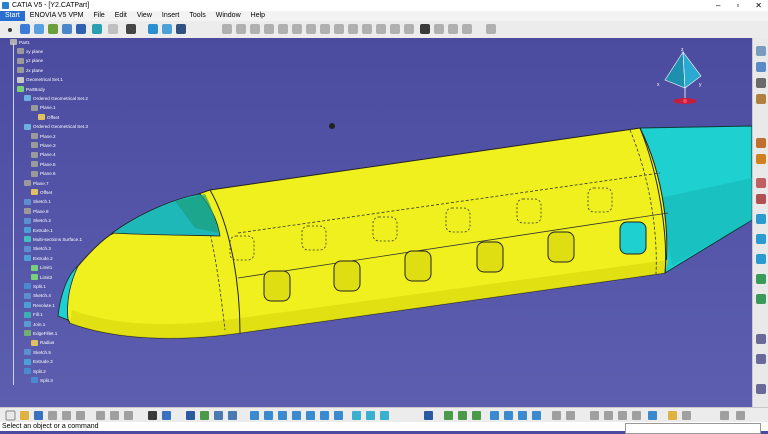 The width and height of the screenshot is (768, 434). I want to click on close-button: ✕, so click(758, 5).